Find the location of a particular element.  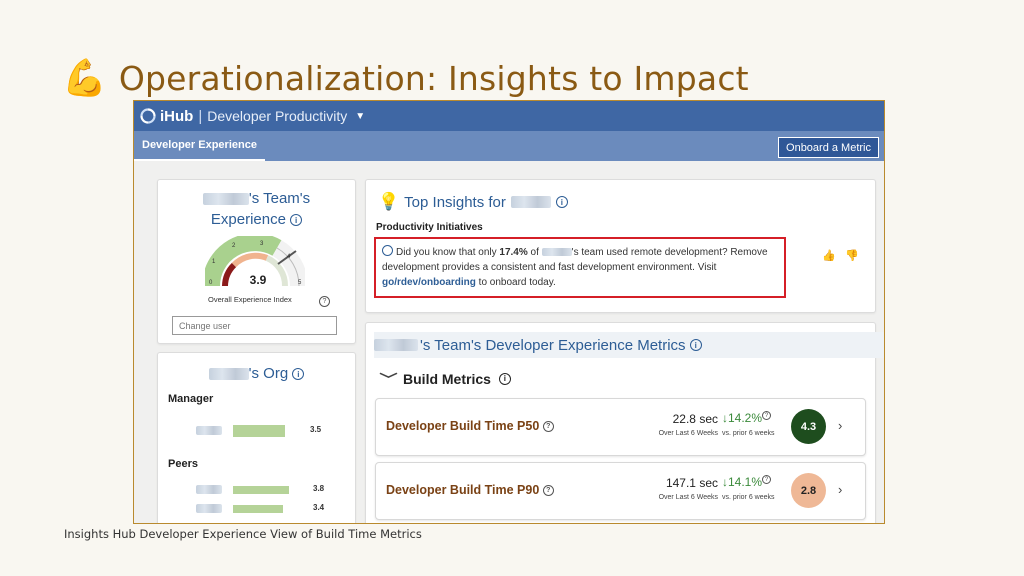

peer-value: 3.8 is located at coordinates (319, 488).